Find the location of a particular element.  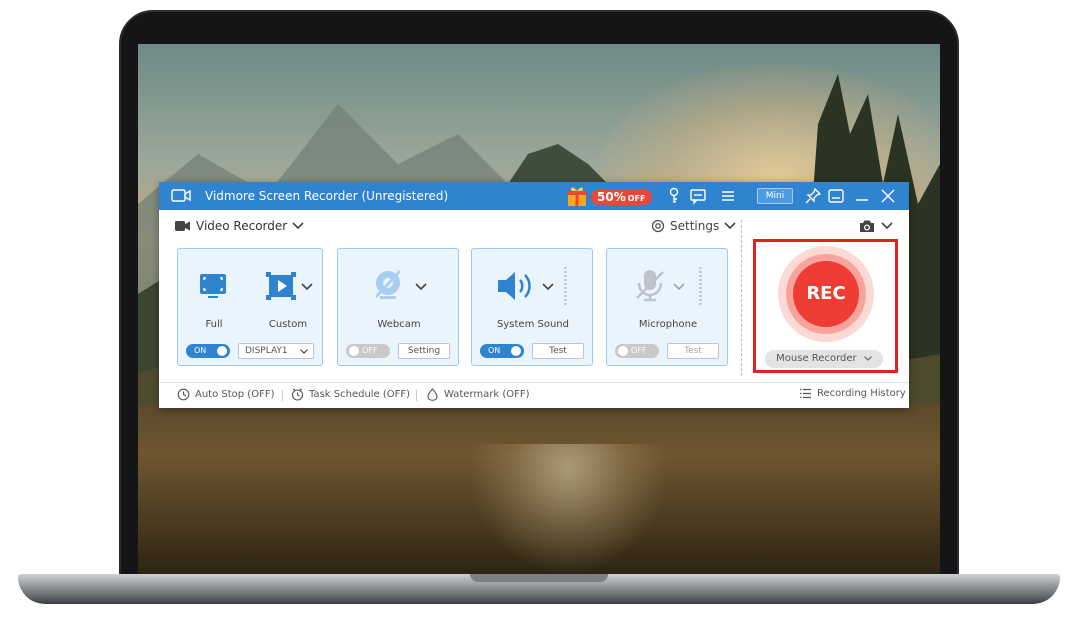

camera-icon is located at coordinates (181, 195).